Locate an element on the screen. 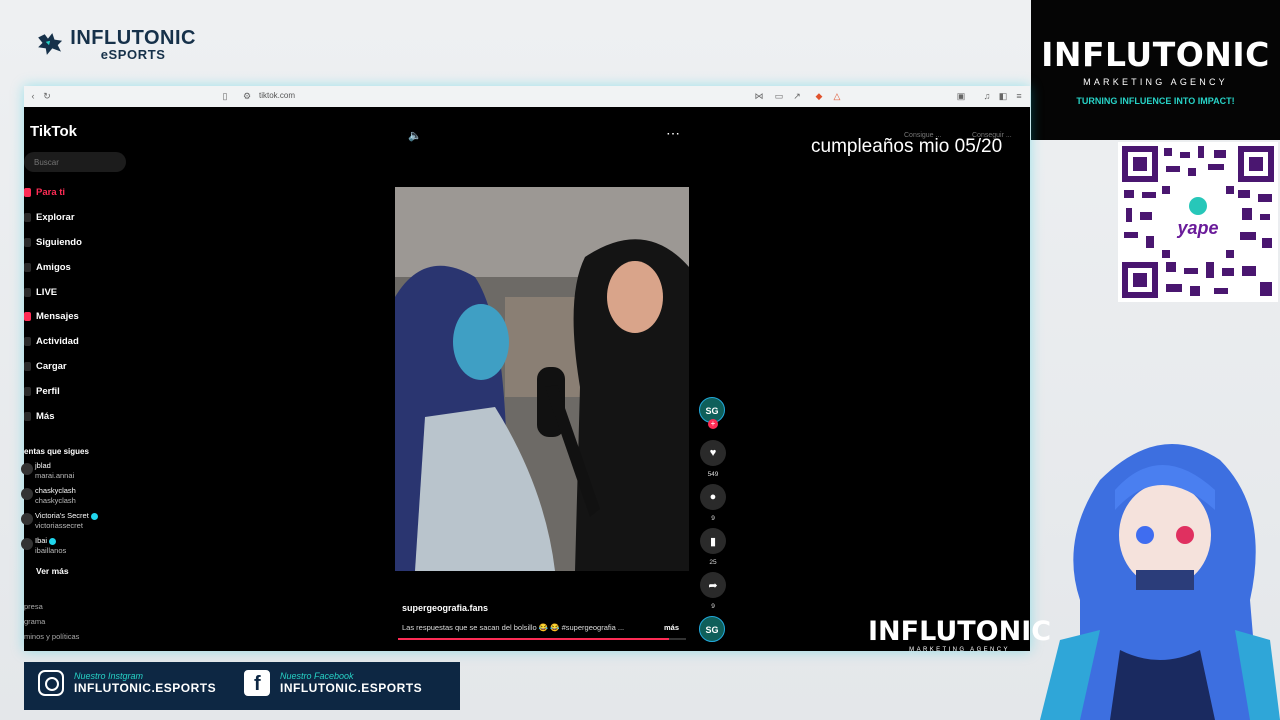  bookmark-icon: ▮ is located at coordinates (713, 541).